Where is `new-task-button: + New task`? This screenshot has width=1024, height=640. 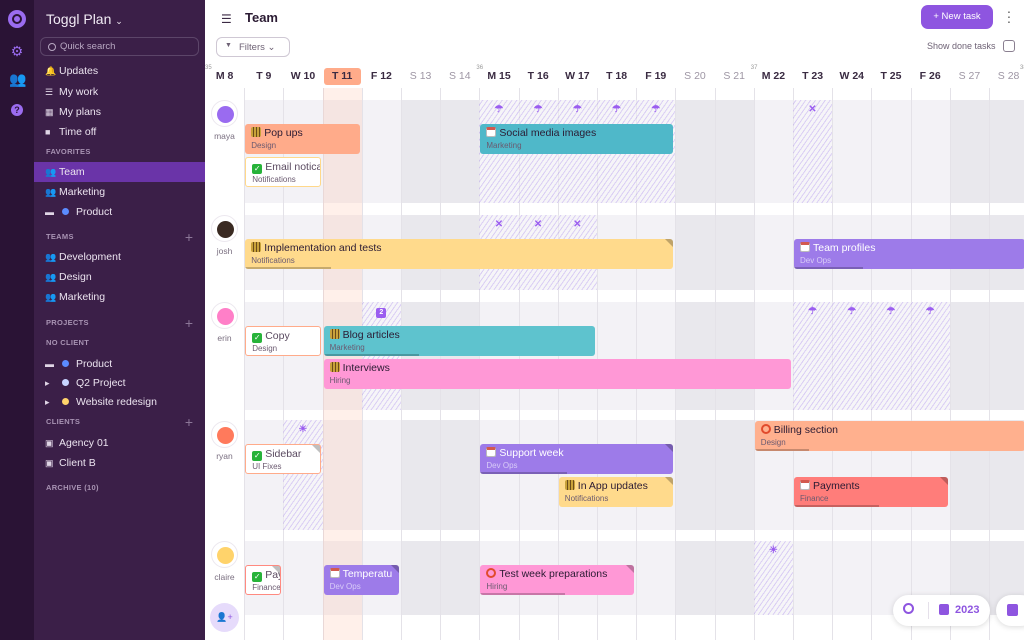 new-task-button: + New task is located at coordinates (957, 17).